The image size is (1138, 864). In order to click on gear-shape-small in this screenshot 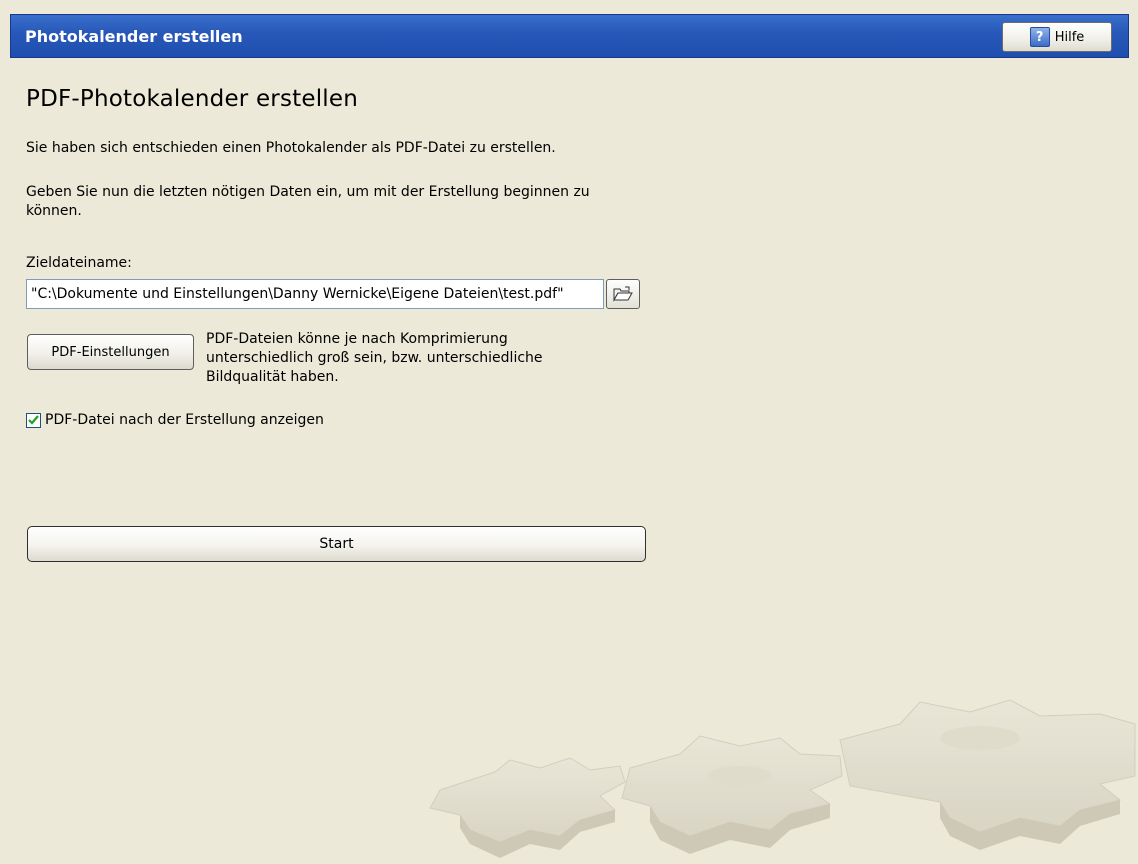, I will do `click(527, 800)`.